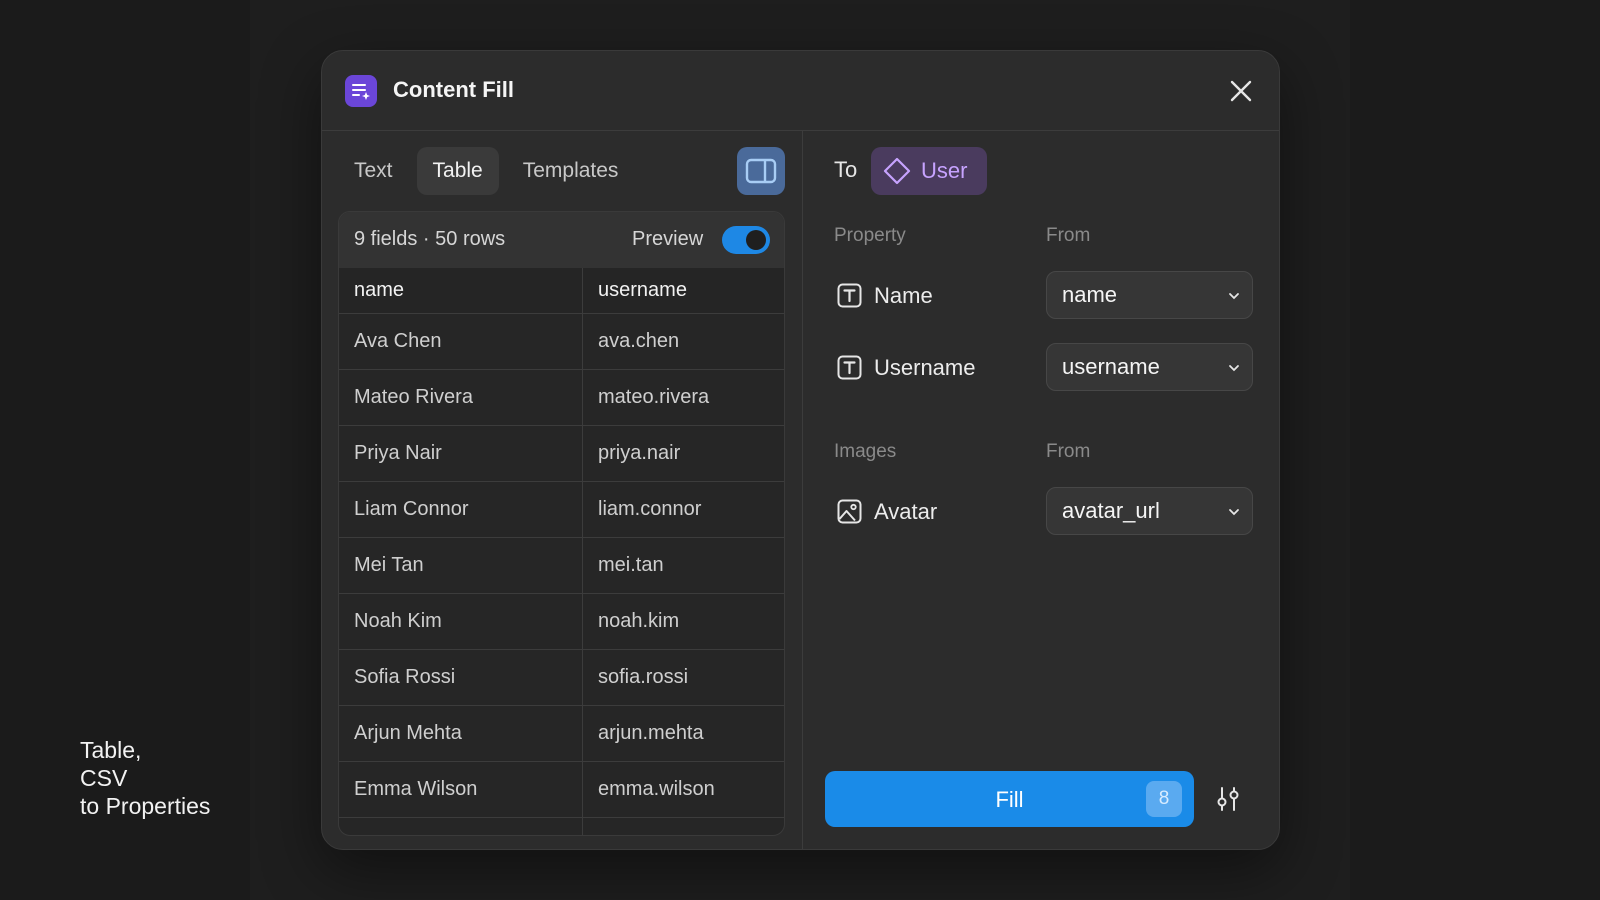 The height and width of the screenshot is (900, 1600). I want to click on table-row, so click(561, 826).